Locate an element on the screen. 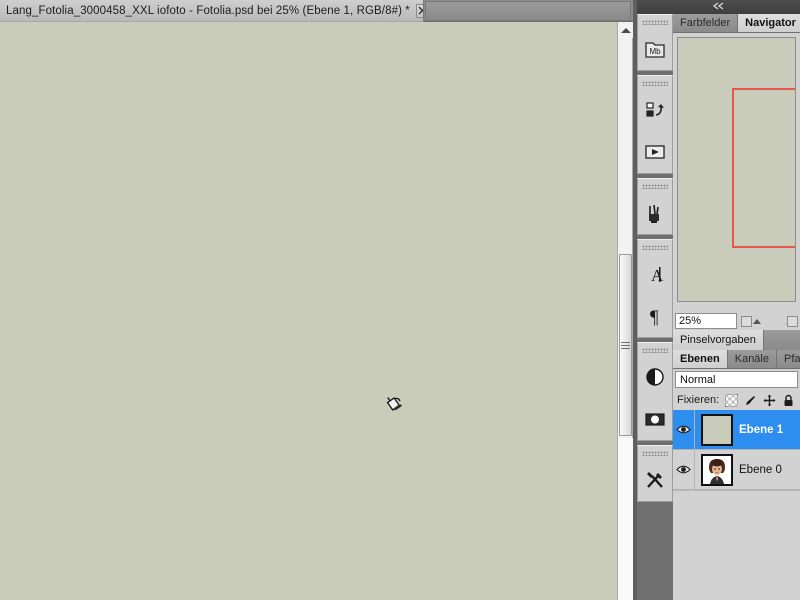  lock-pixels-icon is located at coordinates (750, 400).